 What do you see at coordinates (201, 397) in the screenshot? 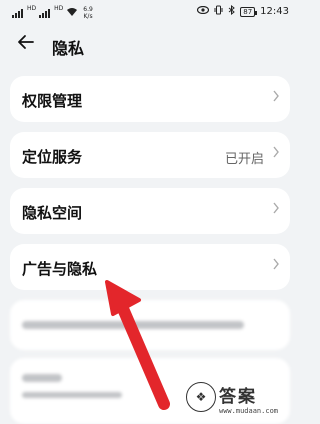
I see `answer-logo-icon: ❖` at bounding box center [201, 397].